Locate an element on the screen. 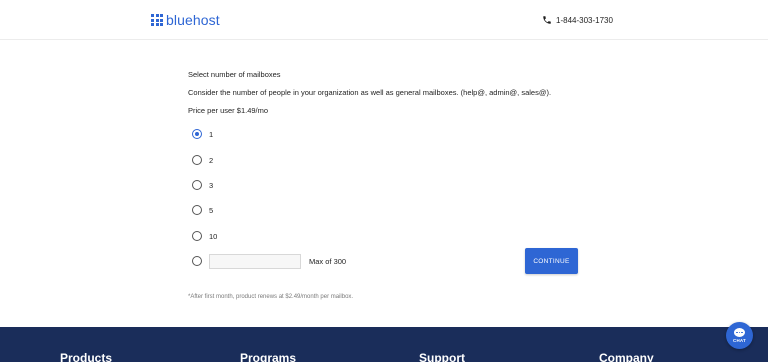 Image resolution: width=768 pixels, height=362 pixels. max-label: Max of 300 is located at coordinates (328, 261).